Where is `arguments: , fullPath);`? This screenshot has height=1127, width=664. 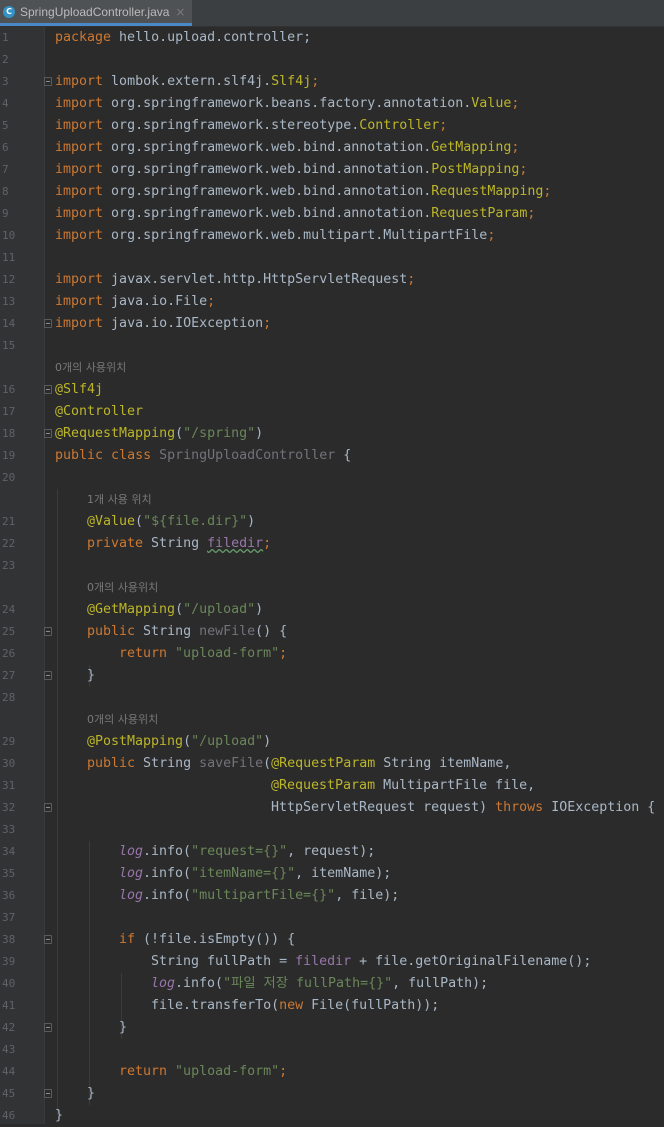 arguments: , fullPath); is located at coordinates (440, 983).